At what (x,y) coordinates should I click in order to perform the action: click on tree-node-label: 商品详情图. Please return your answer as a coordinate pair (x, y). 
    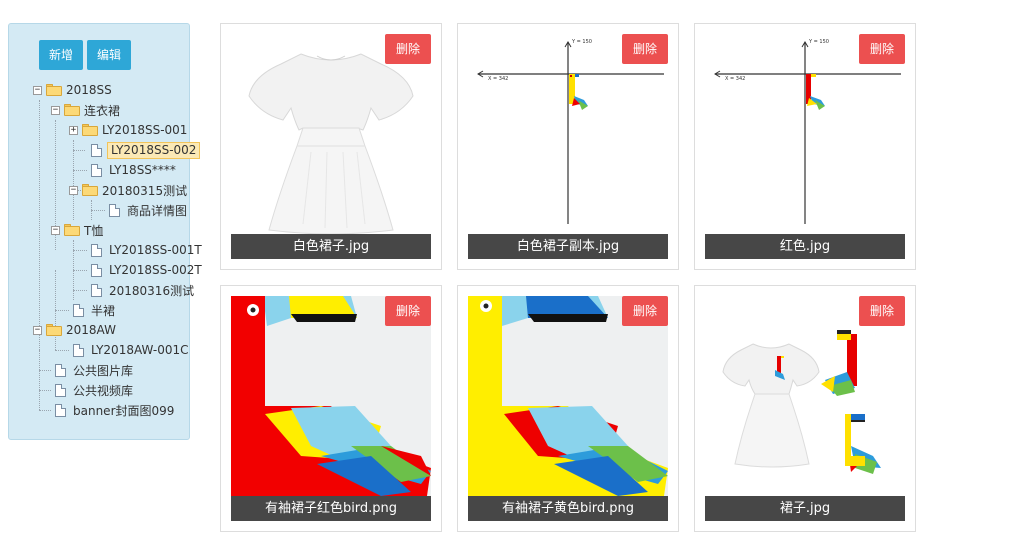
    Looking at the image, I should click on (157, 210).